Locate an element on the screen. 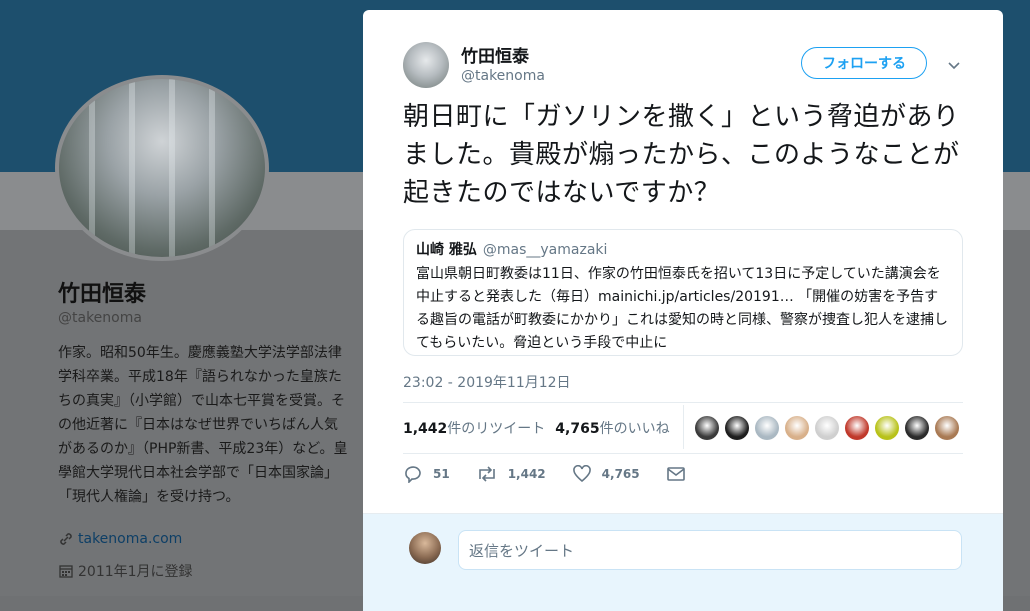 Image resolution: width=1030 pixels, height=611 pixels. profile-website: takenoma.com is located at coordinates (120, 539).